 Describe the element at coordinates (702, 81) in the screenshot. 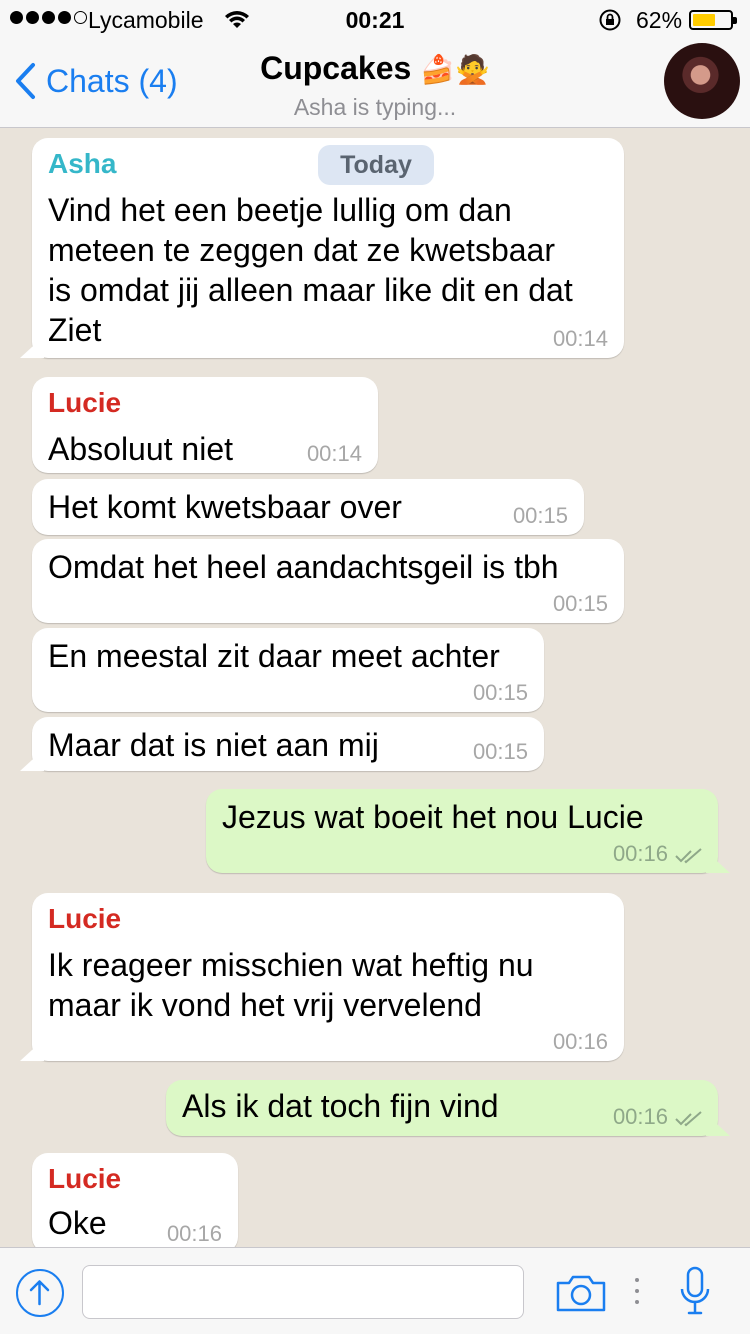

I see `avatar` at that location.